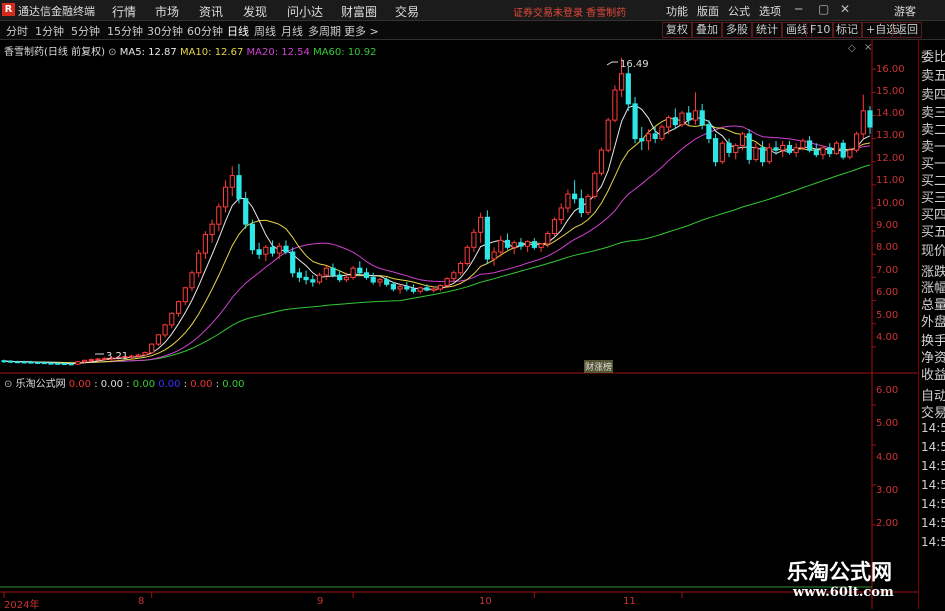  Describe the element at coordinates (117, 356) in the screenshot. I see `low-price-annotation: 3.21` at that location.